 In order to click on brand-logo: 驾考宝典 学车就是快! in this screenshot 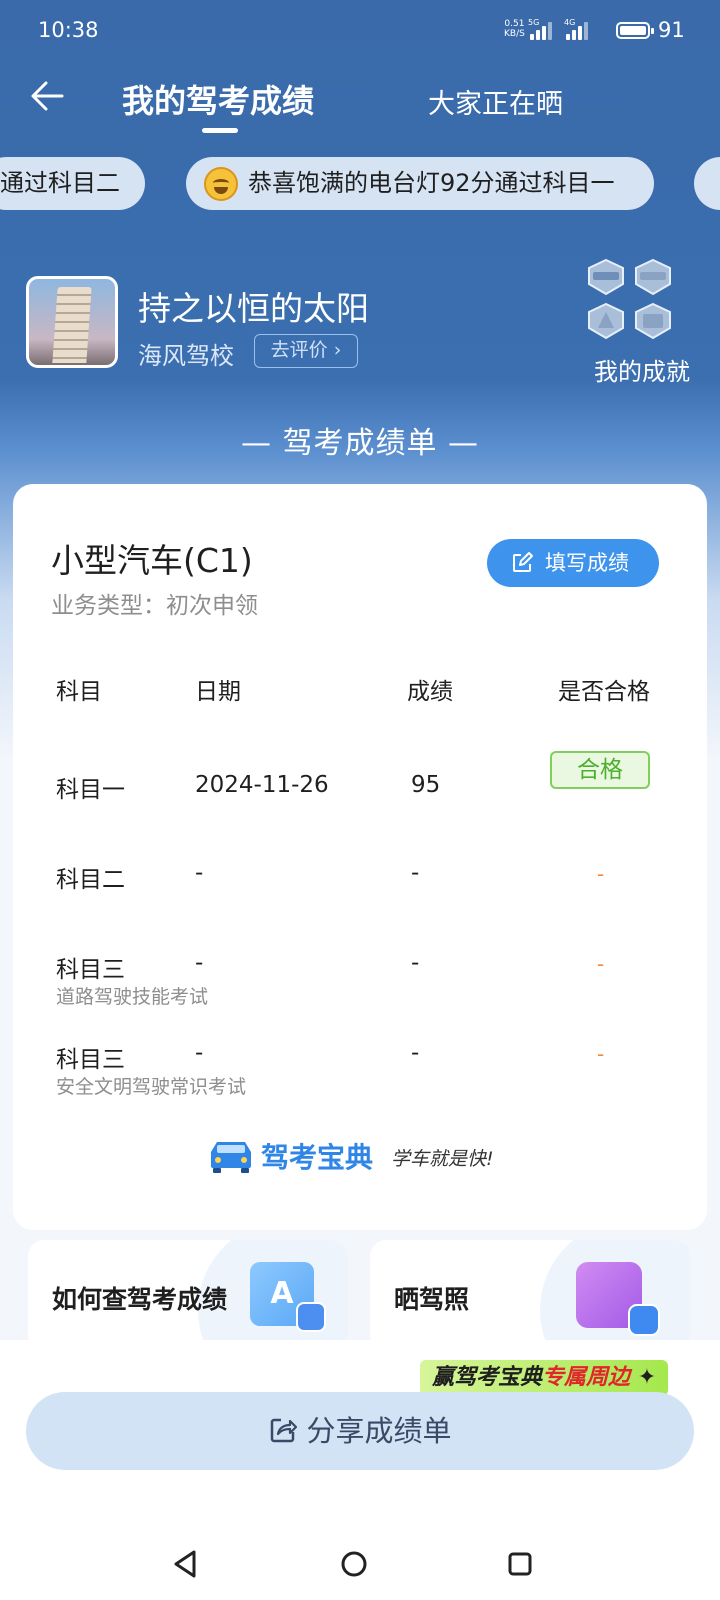, I will do `click(365, 1157)`.